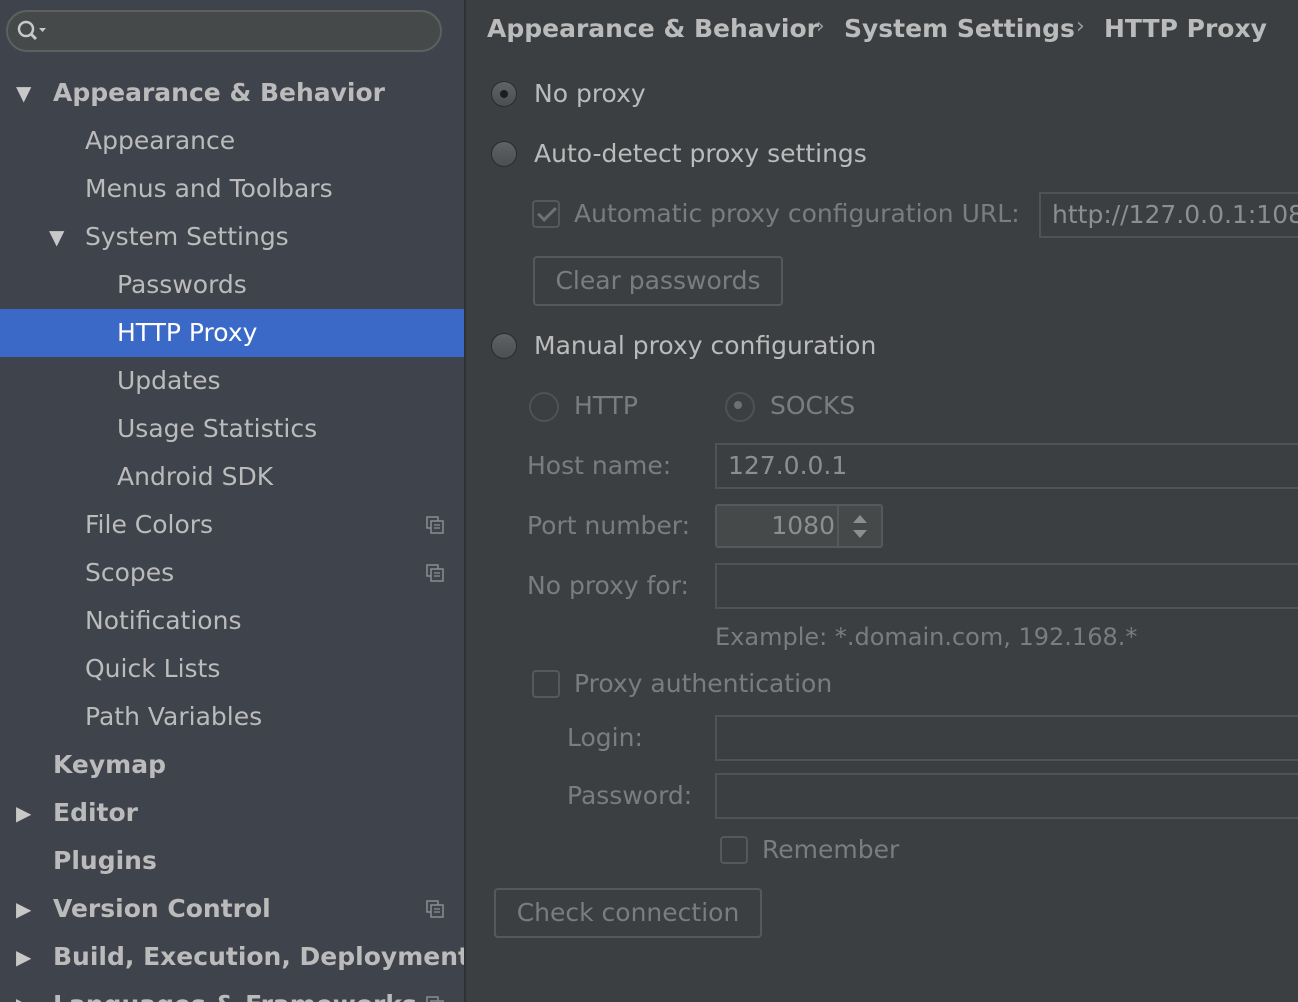 The image size is (1298, 1002). Describe the element at coordinates (628, 913) in the screenshot. I see `check-connection-button: Check connection` at that location.